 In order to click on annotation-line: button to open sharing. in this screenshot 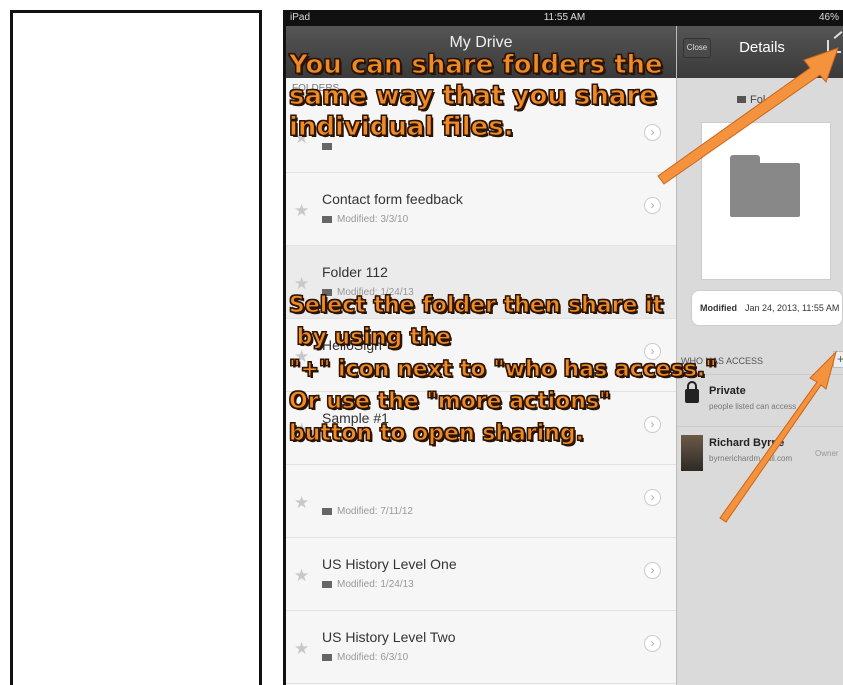, I will do `click(437, 433)`.